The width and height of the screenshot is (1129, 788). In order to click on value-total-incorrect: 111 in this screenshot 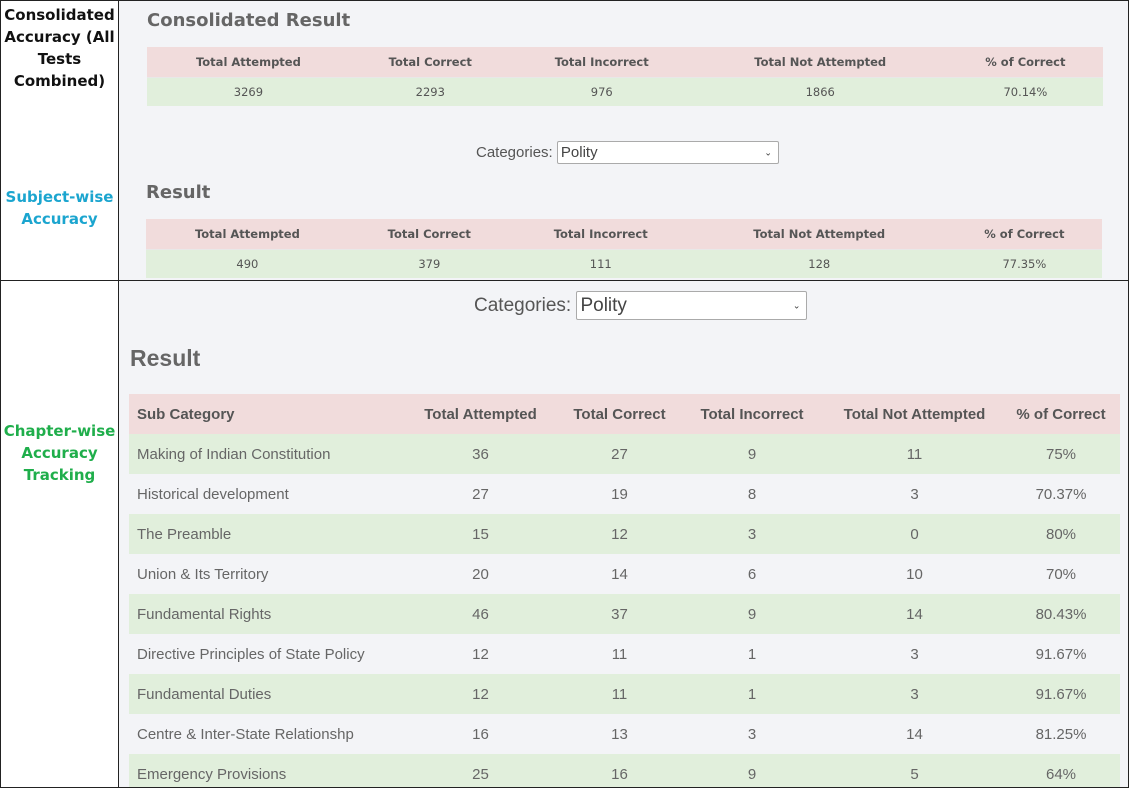, I will do `click(600, 263)`.